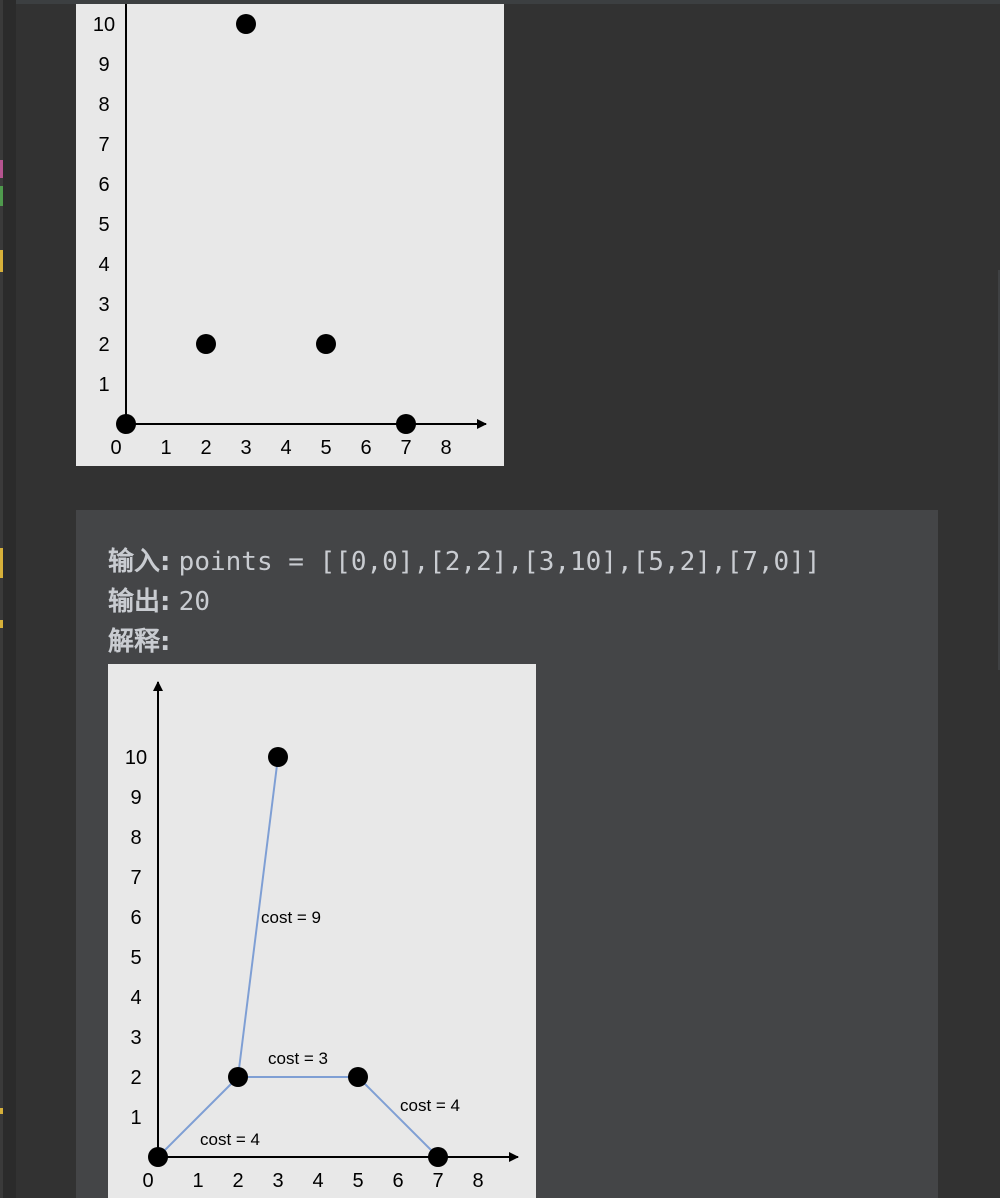 The width and height of the screenshot is (1000, 1198). Describe the element at coordinates (103, 345) in the screenshot. I see `top-y-tick-label: 2` at that location.